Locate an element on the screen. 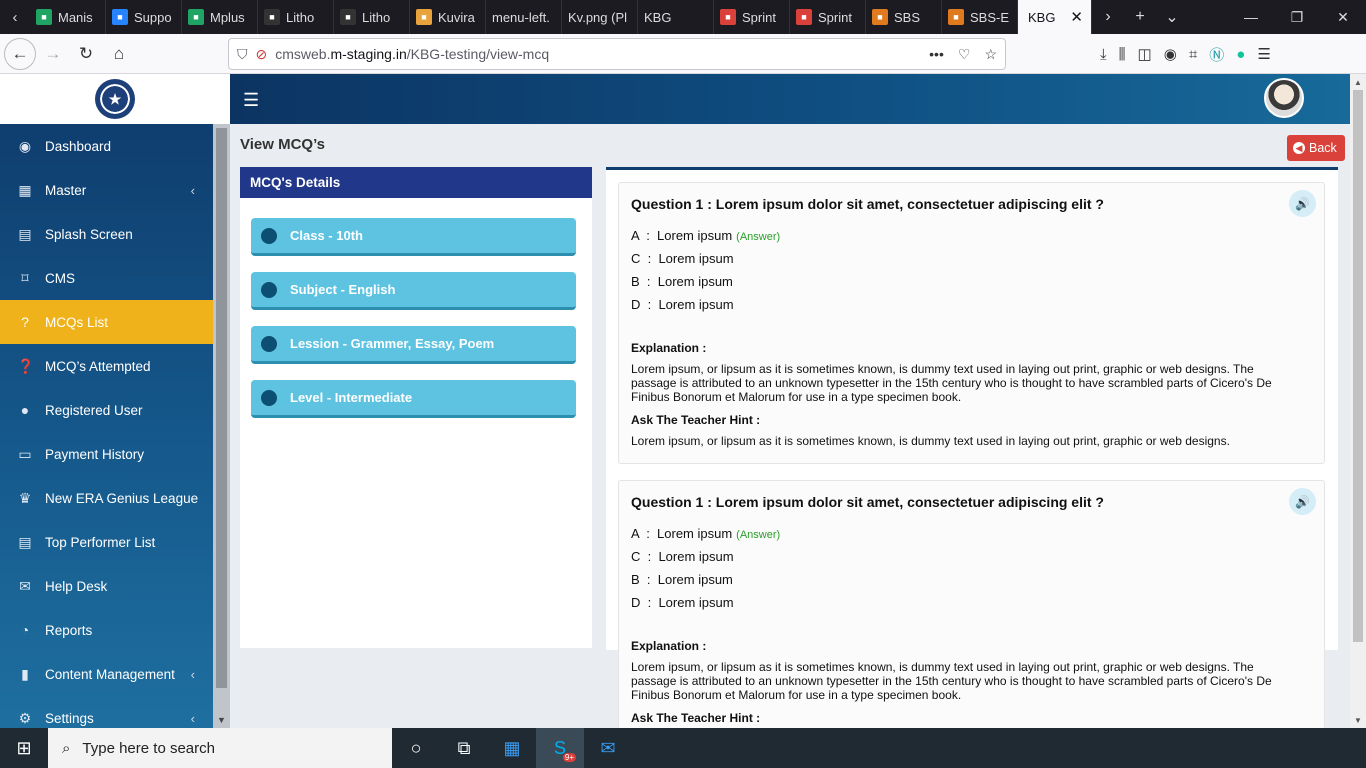  hamburger-menu-icon: ☰ is located at coordinates (251, 100).